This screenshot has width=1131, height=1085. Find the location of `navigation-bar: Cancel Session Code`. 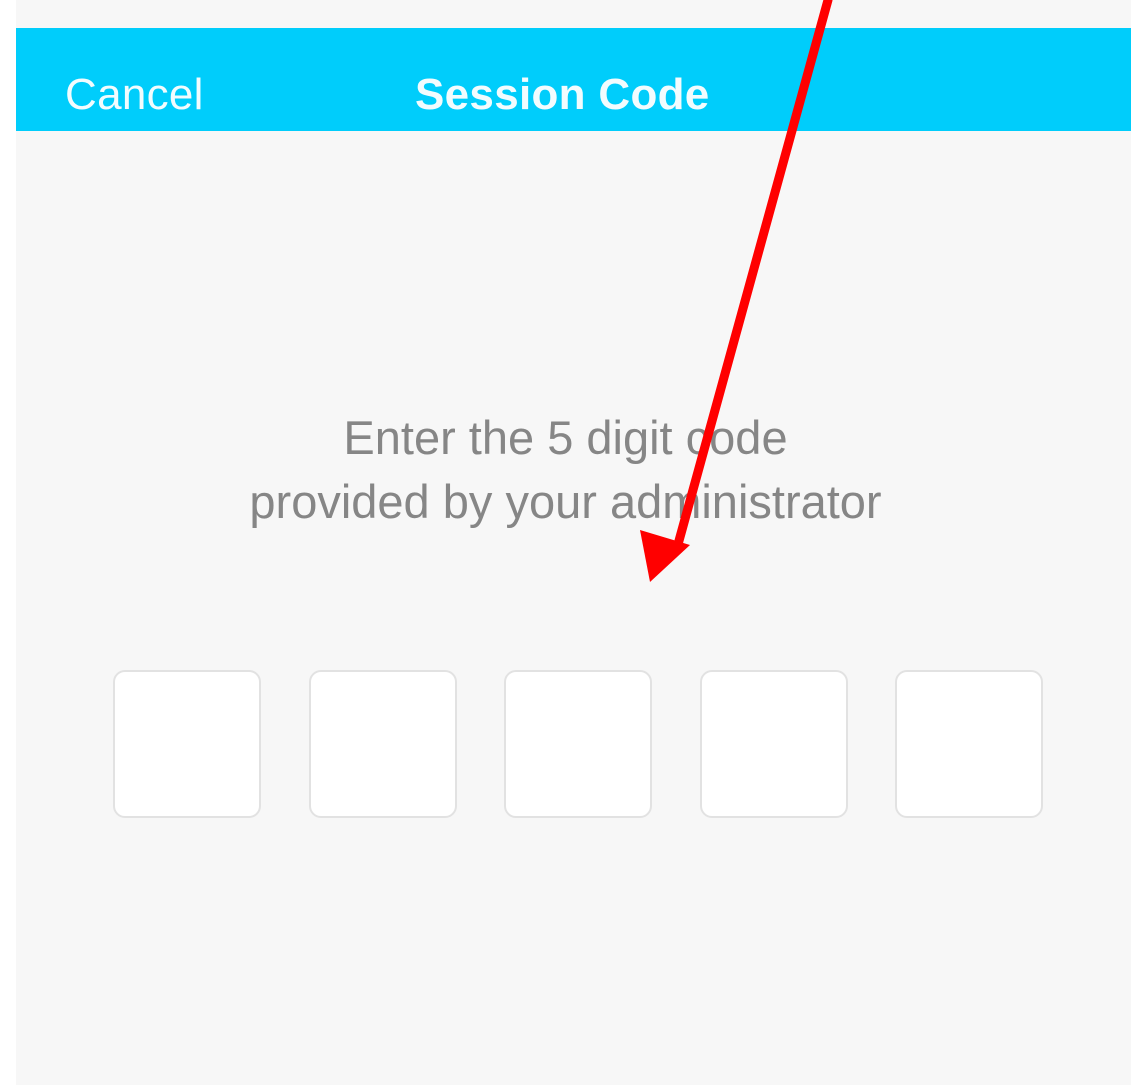

navigation-bar: Cancel Session Code is located at coordinates (573, 79).